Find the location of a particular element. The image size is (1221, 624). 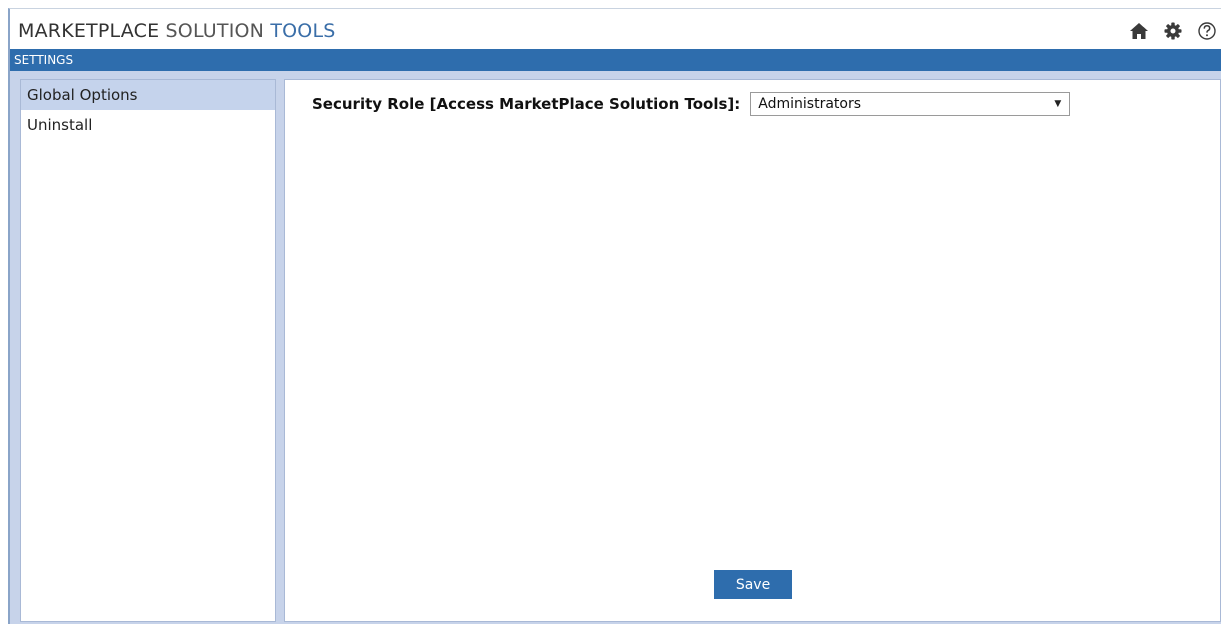

header-icons is located at coordinates (1173, 31).